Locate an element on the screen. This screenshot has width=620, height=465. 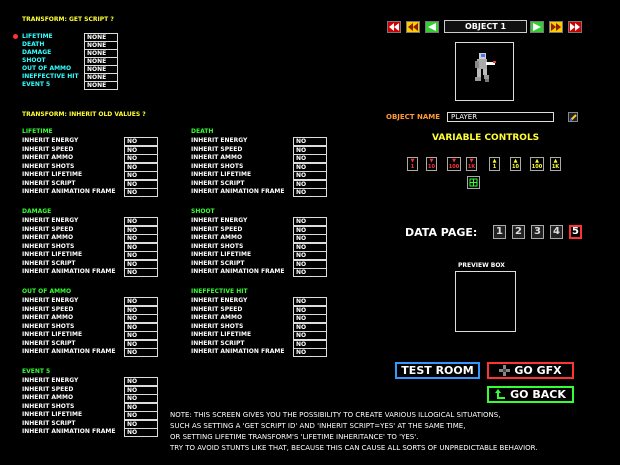
data-page-button: 1 is located at coordinates (499, 232).